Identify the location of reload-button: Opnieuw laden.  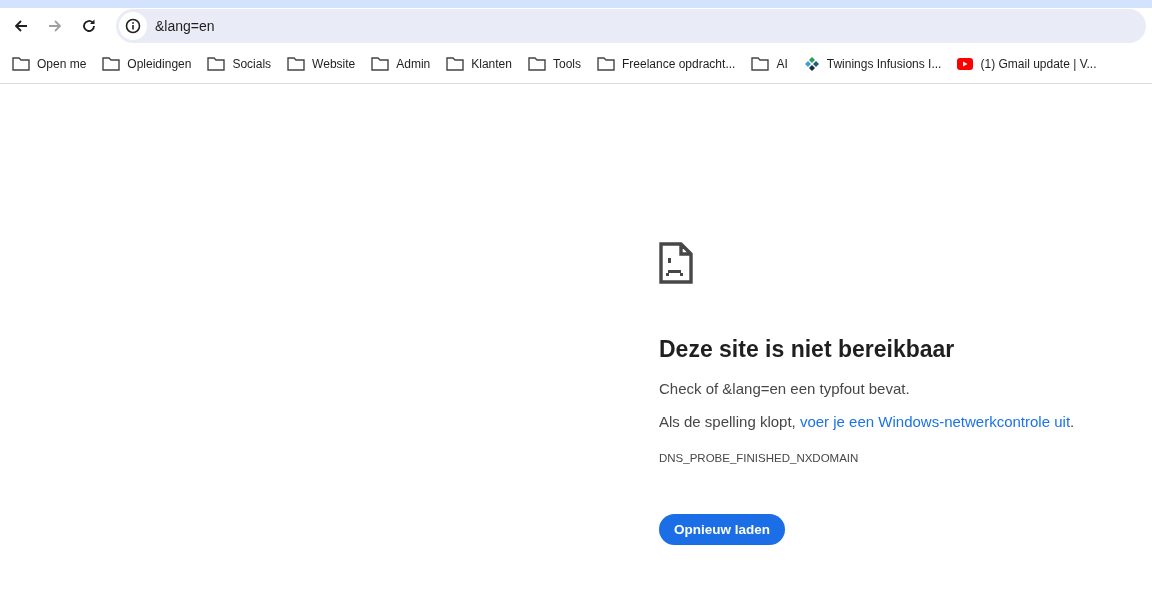
(722, 529).